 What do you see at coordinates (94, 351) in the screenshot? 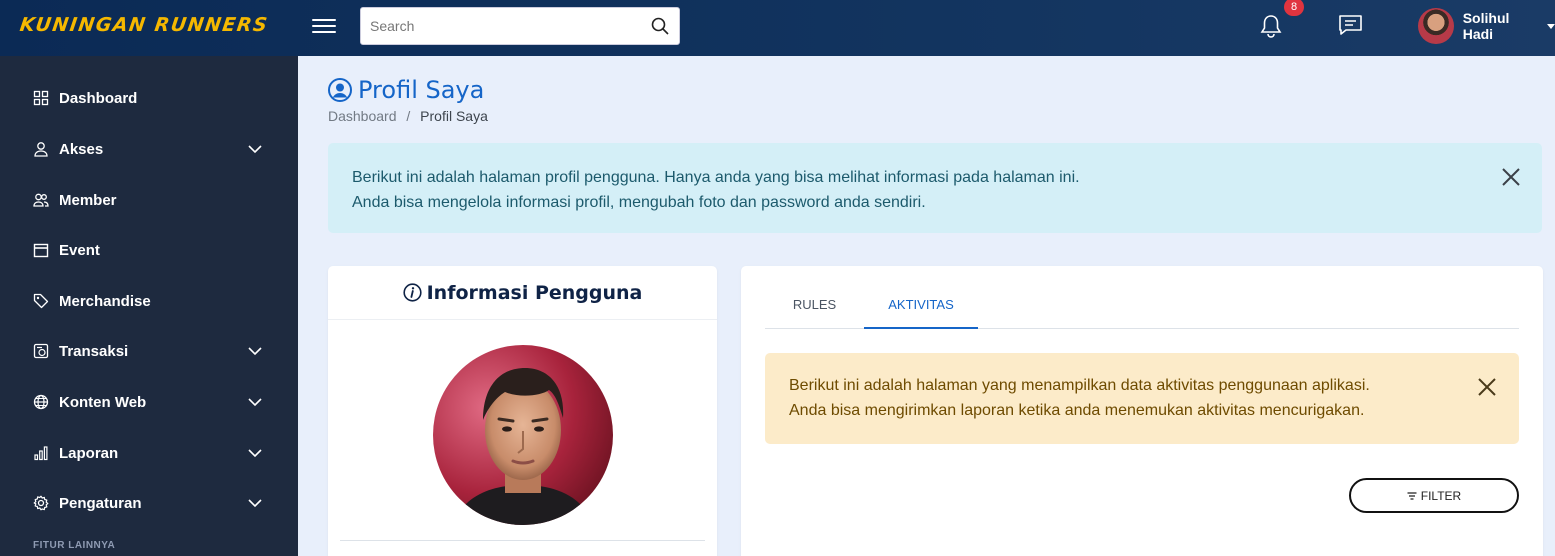
I see `sidebar-item-label: Transaksi` at bounding box center [94, 351].